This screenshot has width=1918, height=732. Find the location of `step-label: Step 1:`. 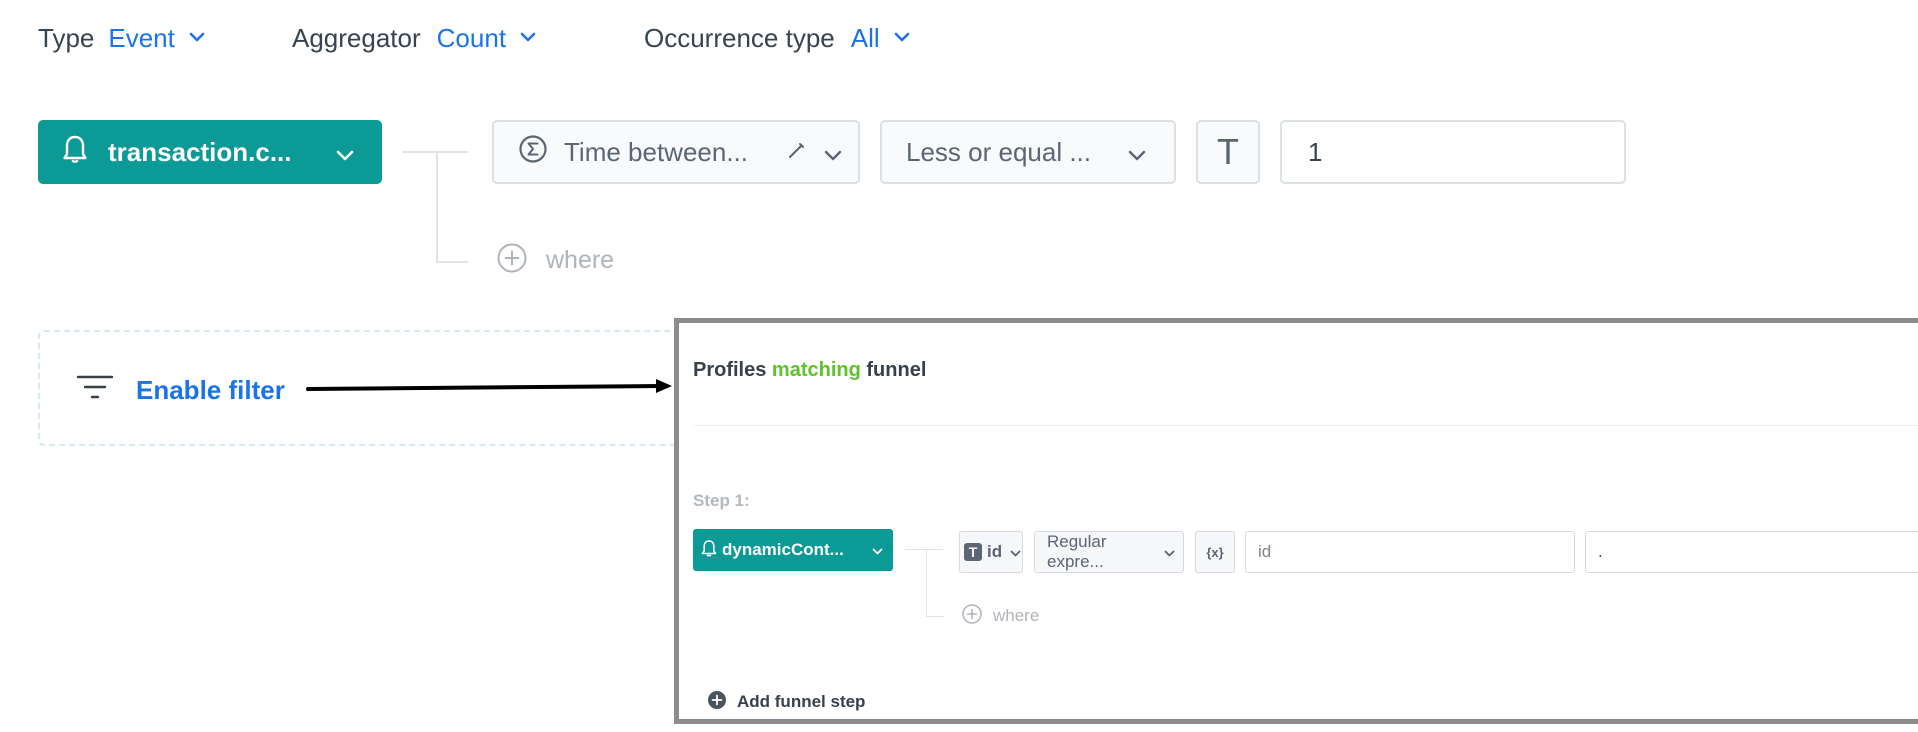

step-label: Step 1: is located at coordinates (721, 500).